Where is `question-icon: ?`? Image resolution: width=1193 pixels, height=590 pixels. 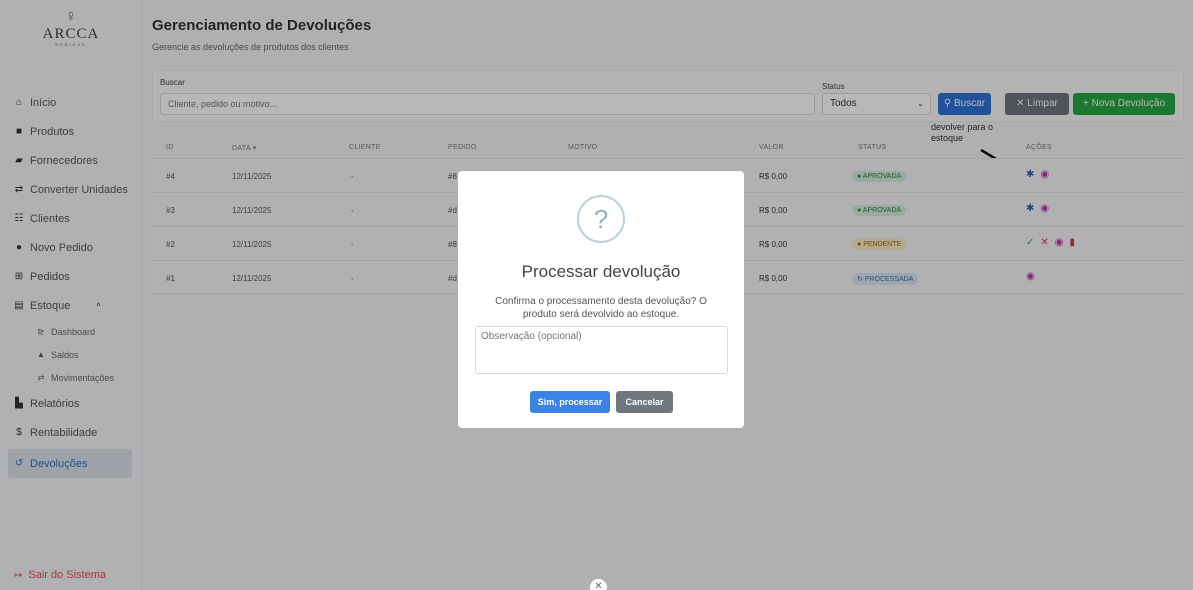 question-icon: ? is located at coordinates (601, 219).